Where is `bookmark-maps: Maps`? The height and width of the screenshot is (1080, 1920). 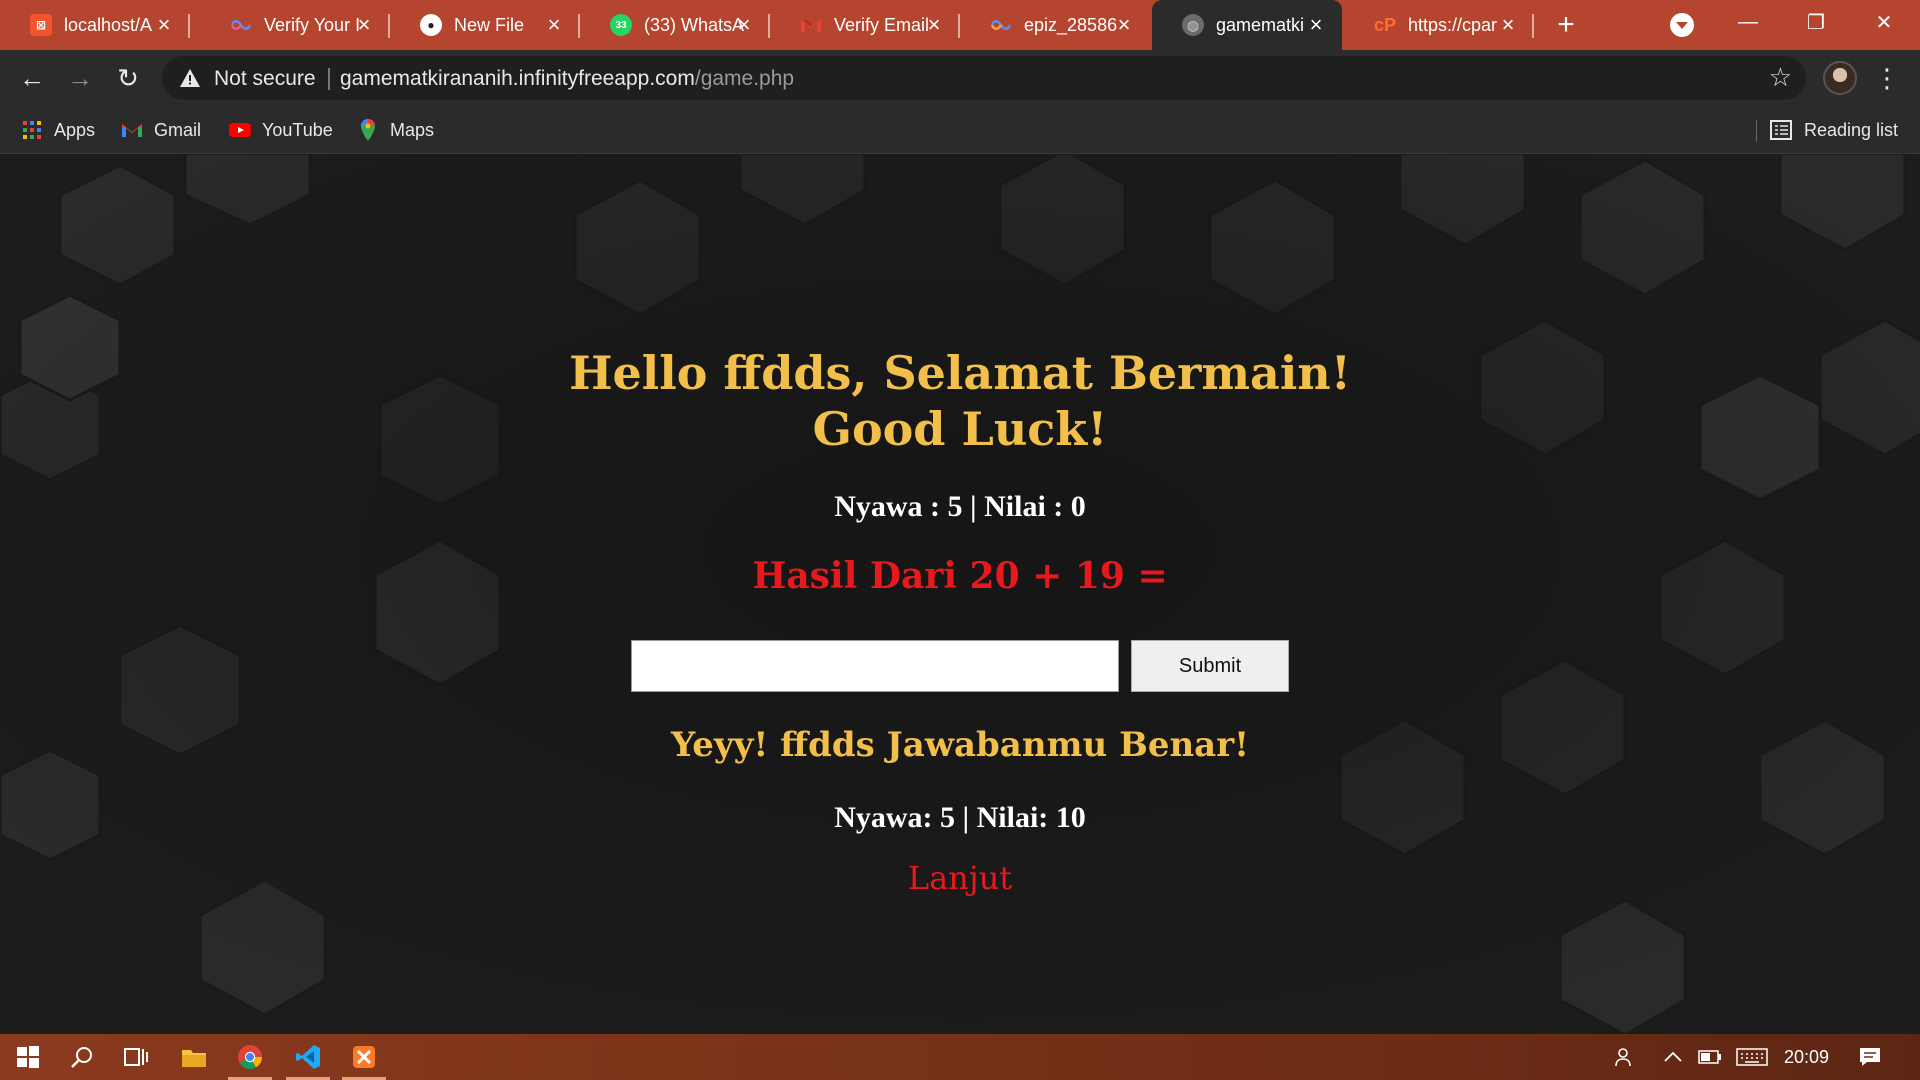
bookmark-maps: Maps is located at coordinates (395, 130).